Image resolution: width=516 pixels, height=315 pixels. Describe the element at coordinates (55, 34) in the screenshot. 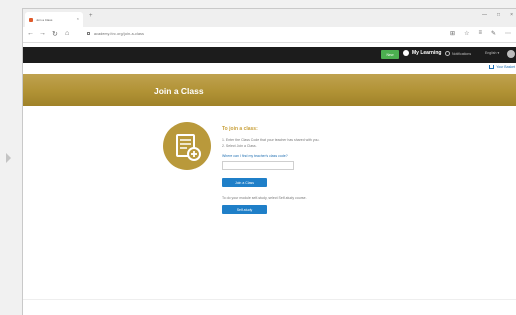

I see `reload-icon: ↻` at that location.